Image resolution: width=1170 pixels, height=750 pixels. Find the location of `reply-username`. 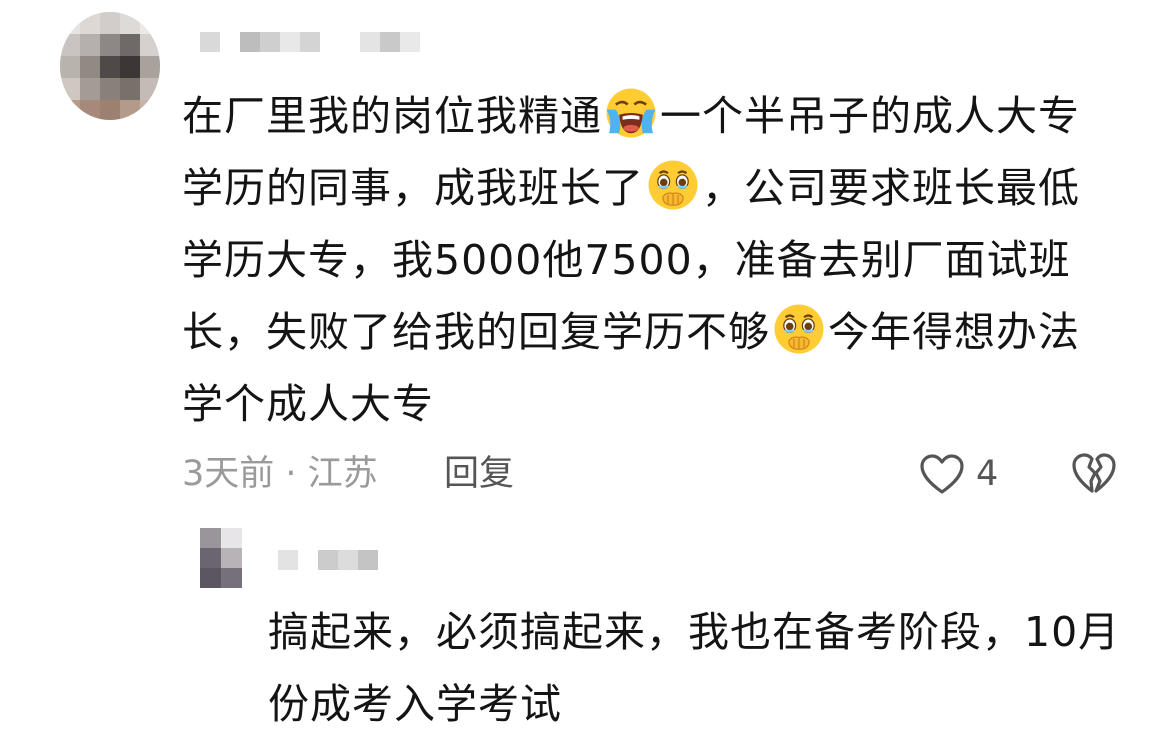

reply-username is located at coordinates (328, 560).